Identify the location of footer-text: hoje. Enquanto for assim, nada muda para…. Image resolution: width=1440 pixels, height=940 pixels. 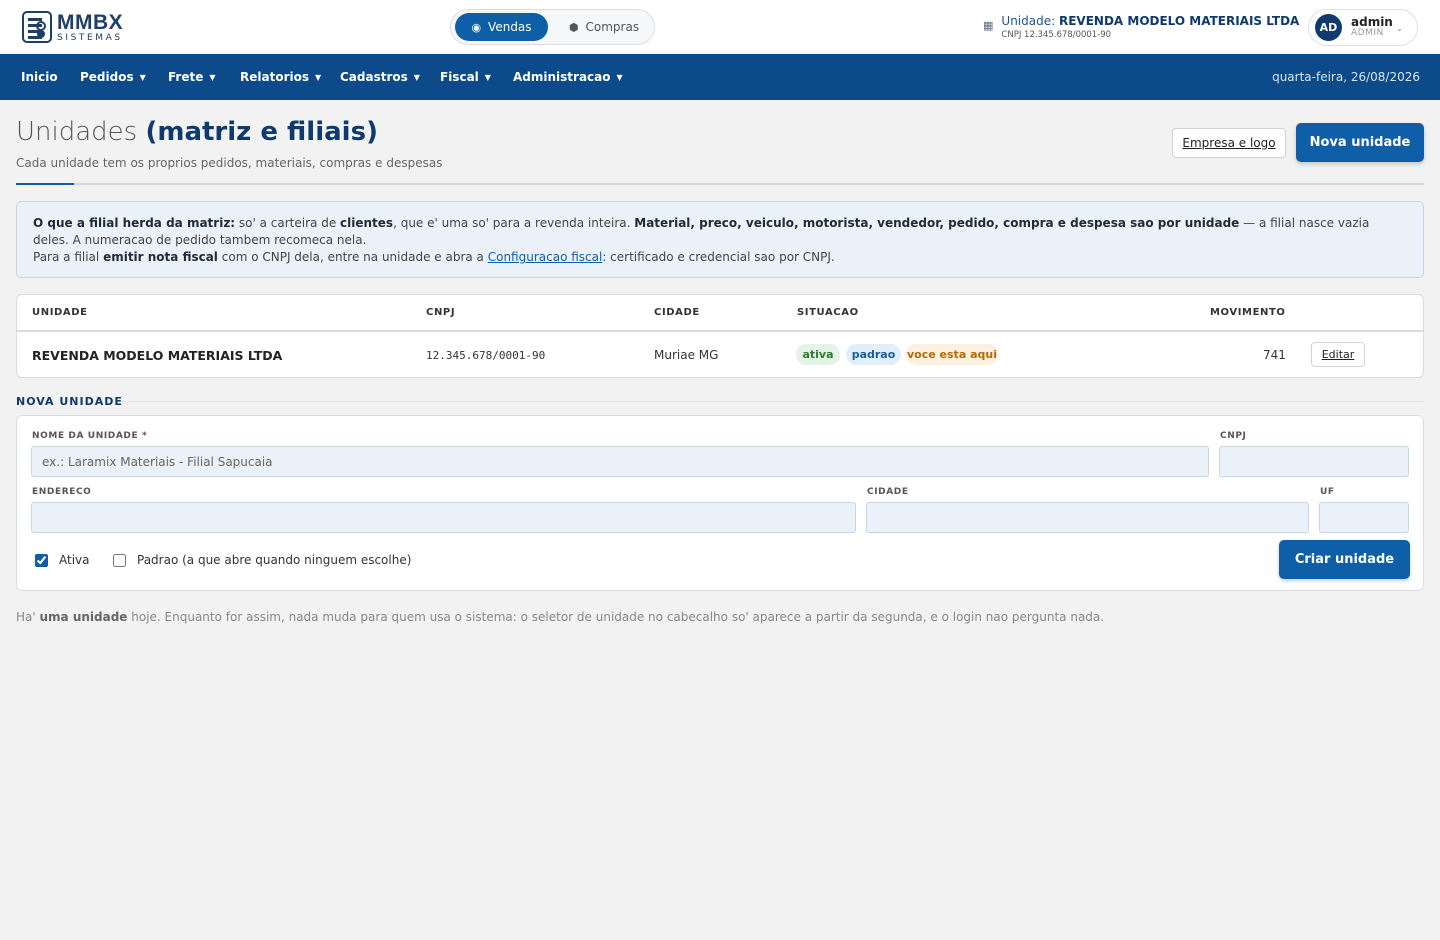
(616, 617).